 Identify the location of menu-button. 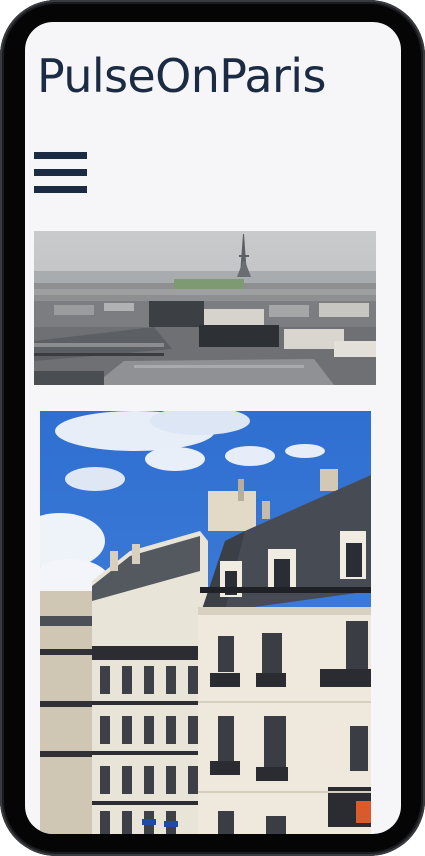
(60, 174).